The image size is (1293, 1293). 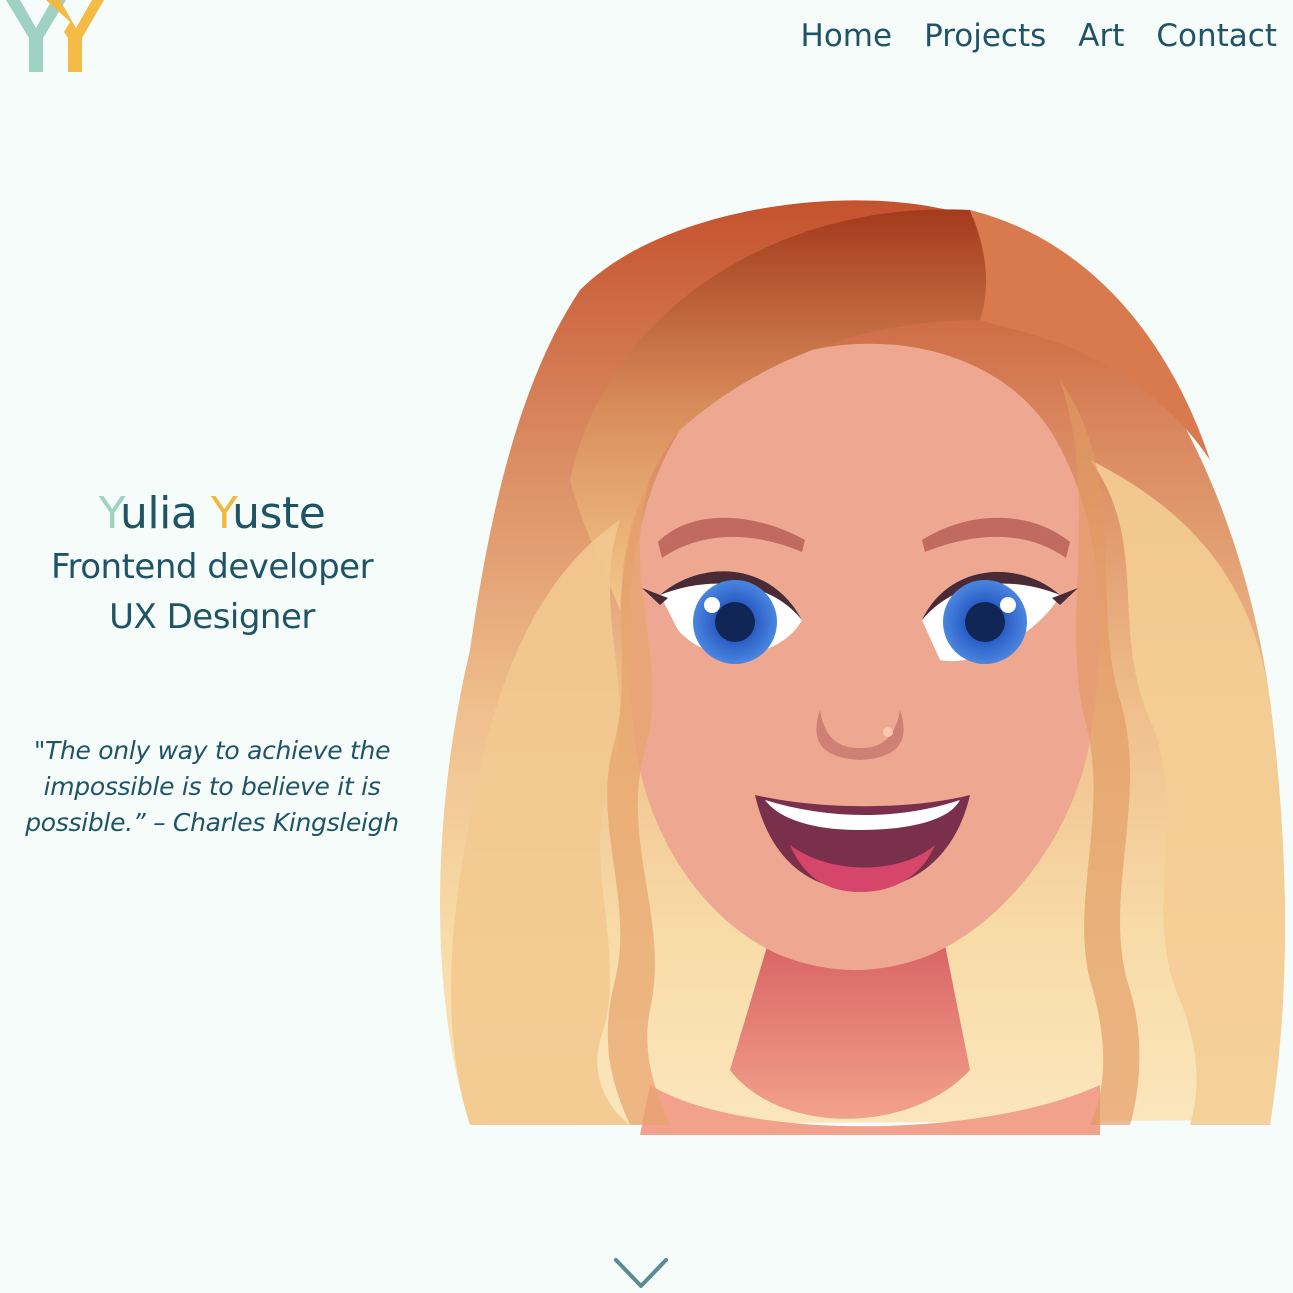 What do you see at coordinates (847, 36) in the screenshot?
I see `nav-home: Home` at bounding box center [847, 36].